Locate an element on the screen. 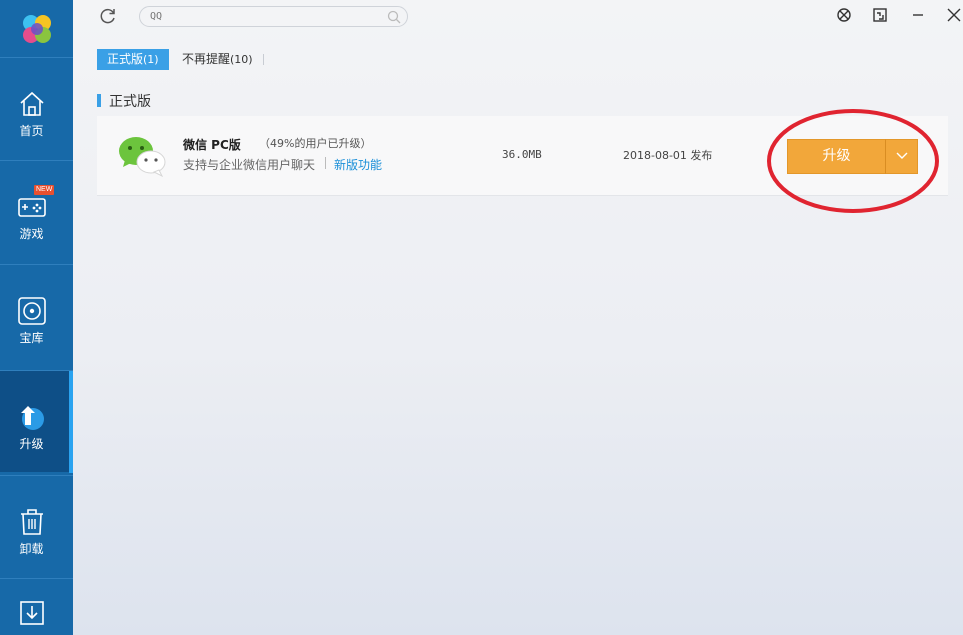 Image resolution: width=963 pixels, height=635 pixels. app-size: 36.0MB is located at coordinates (522, 154).